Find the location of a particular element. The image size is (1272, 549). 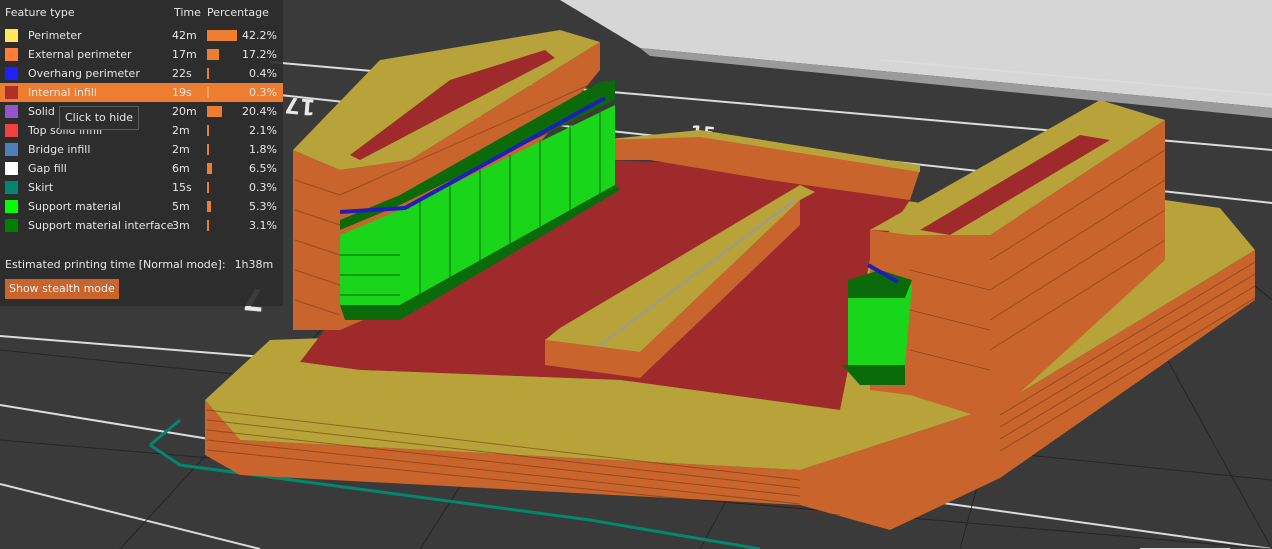

legend-swatch-skirt is located at coordinates (11, 187).